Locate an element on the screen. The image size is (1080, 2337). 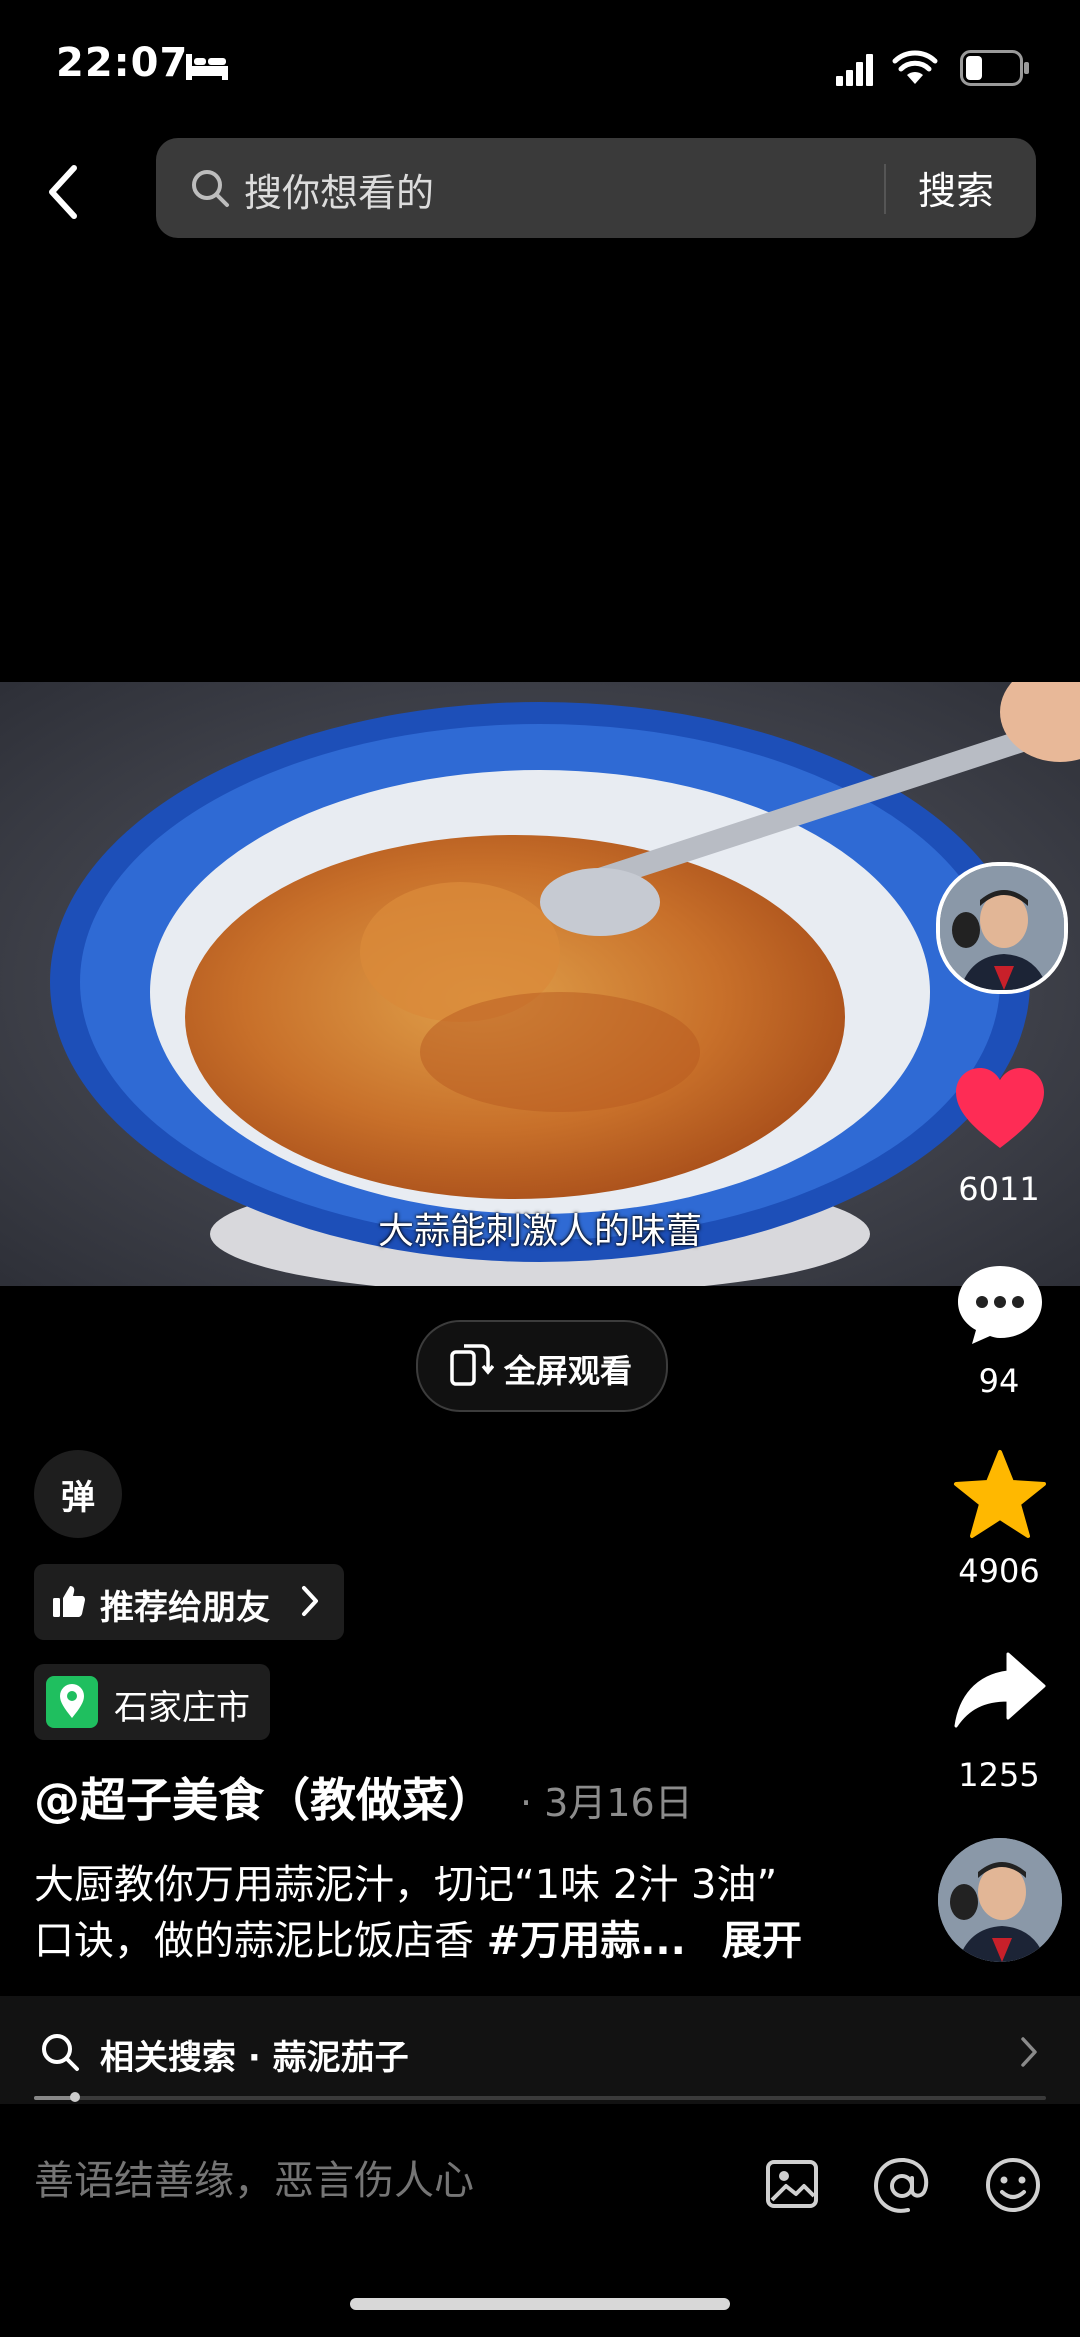
avatar-image is located at coordinates (1002, 928).